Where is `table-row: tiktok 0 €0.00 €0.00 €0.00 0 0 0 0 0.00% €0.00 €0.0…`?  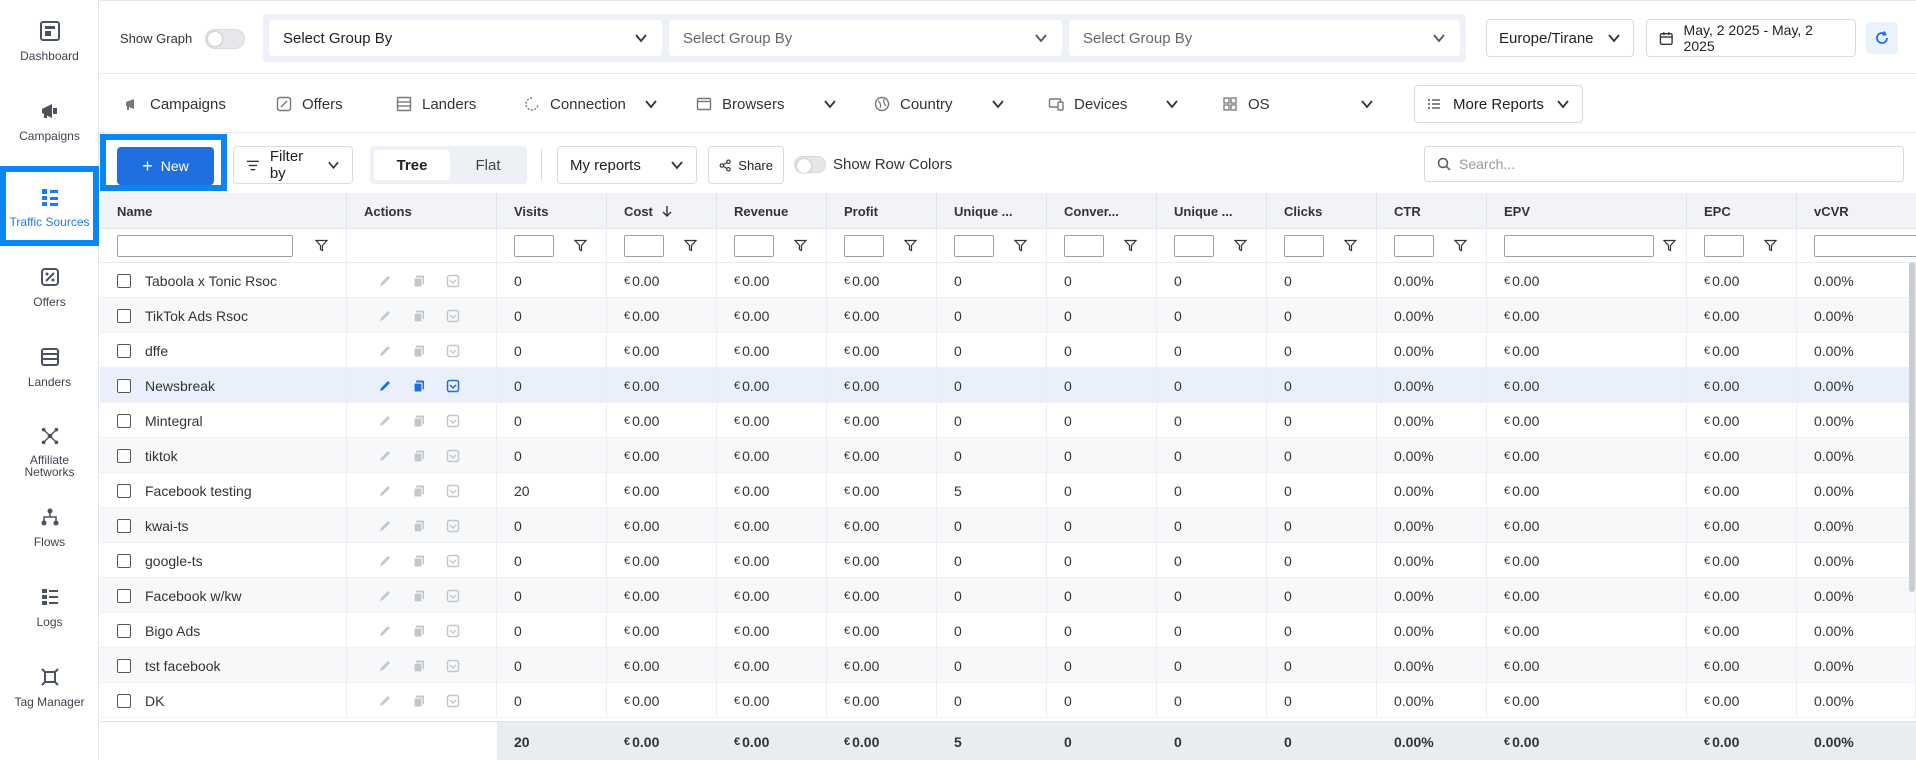
table-row: tiktok 0 €0.00 €0.00 €0.00 0 0 0 0 0.00% €0.00 €0.0… is located at coordinates (1008, 455).